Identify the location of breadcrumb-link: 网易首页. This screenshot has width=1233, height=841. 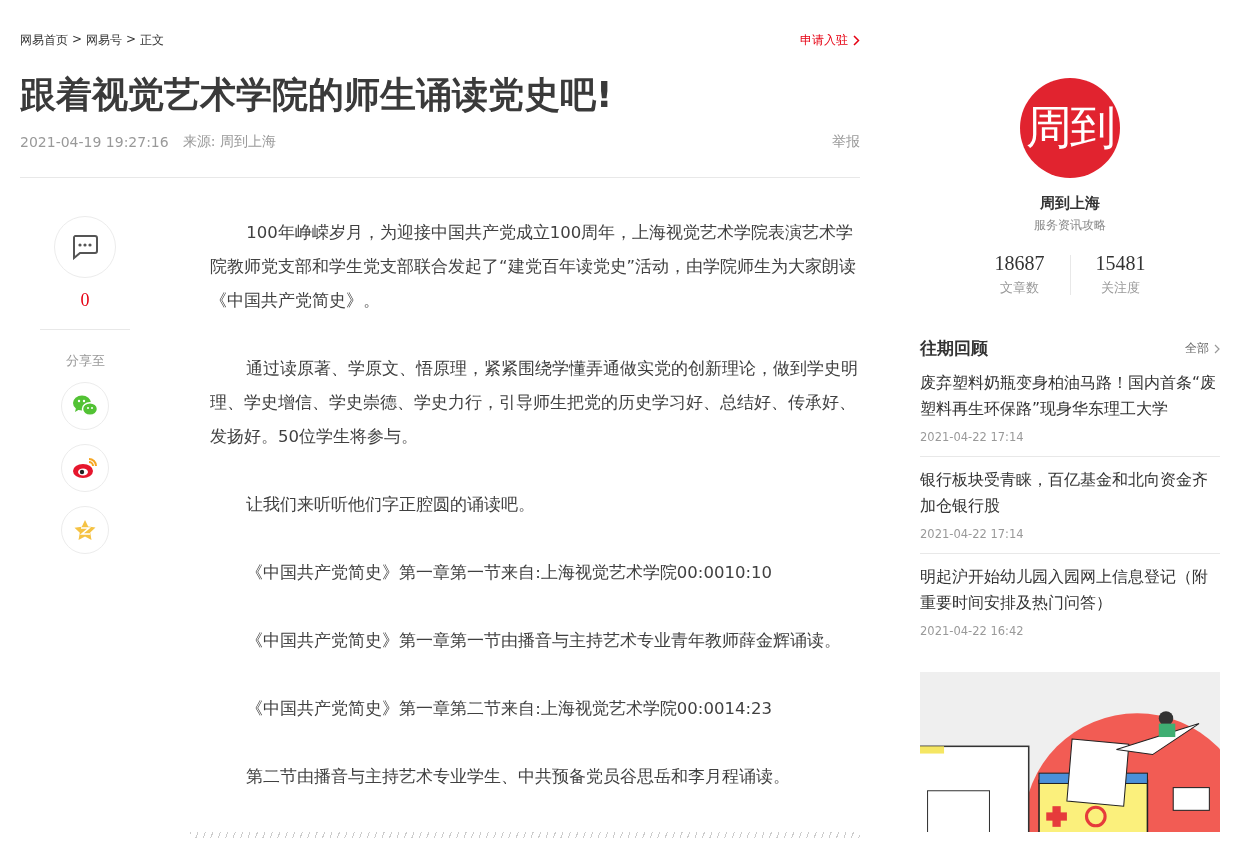
(44, 40).